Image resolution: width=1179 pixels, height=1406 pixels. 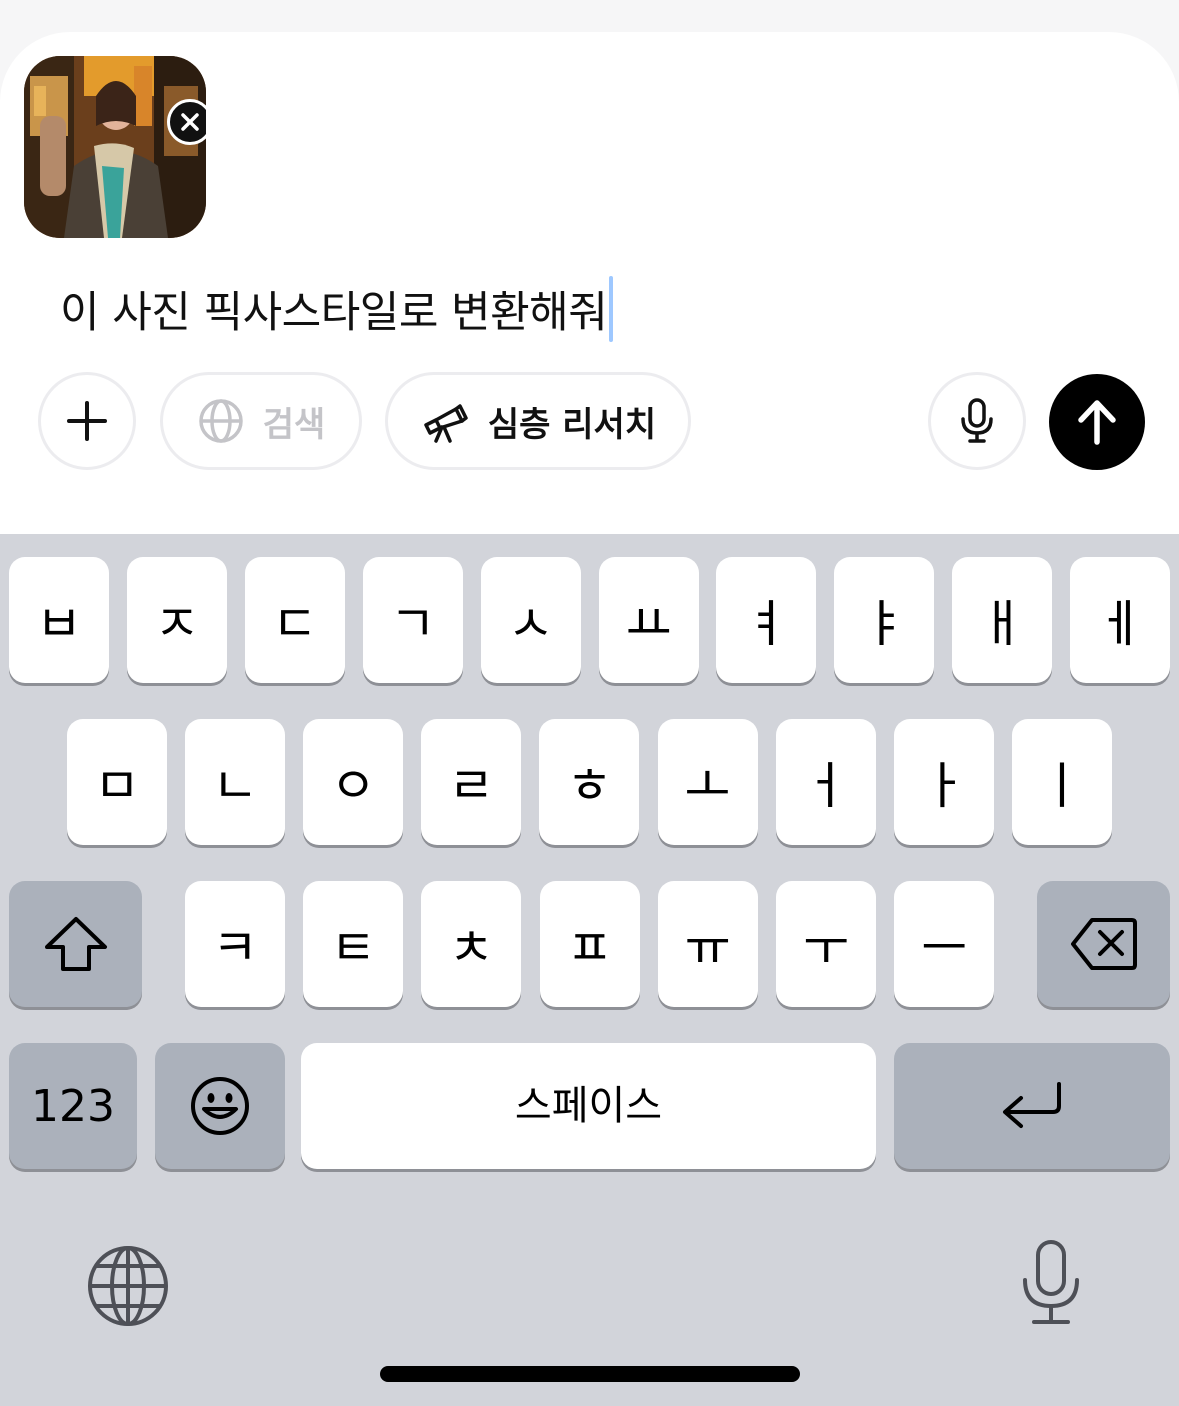 I want to click on plus-icon, so click(x=87, y=421).